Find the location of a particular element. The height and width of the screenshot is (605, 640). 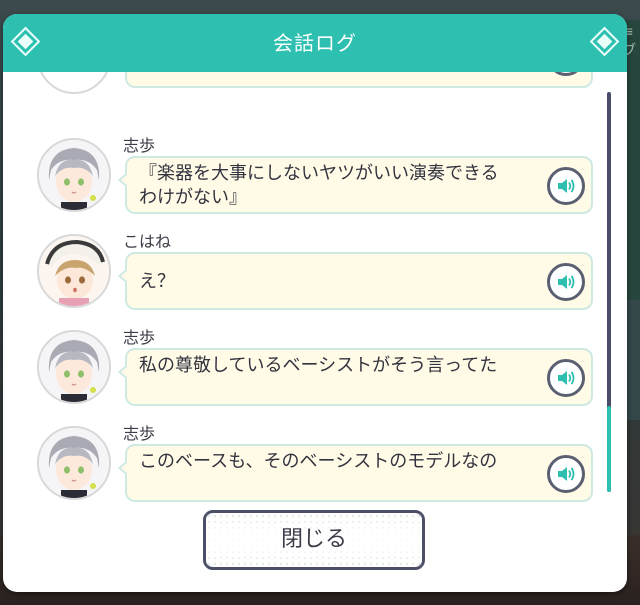

log-entry: 志歩 『楽器を大事にしないヤツがいい演奏できる わけがない』 is located at coordinates (303, 176).